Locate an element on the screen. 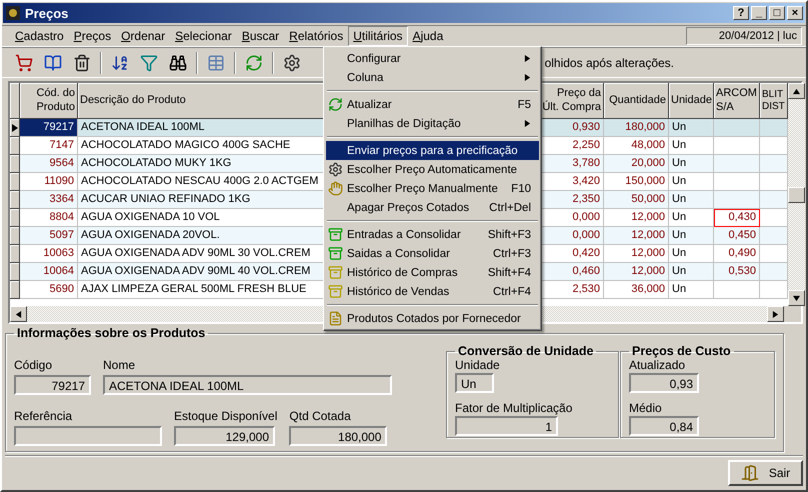 The height and width of the screenshot is (492, 808). field-label: Código is located at coordinates (34, 365).